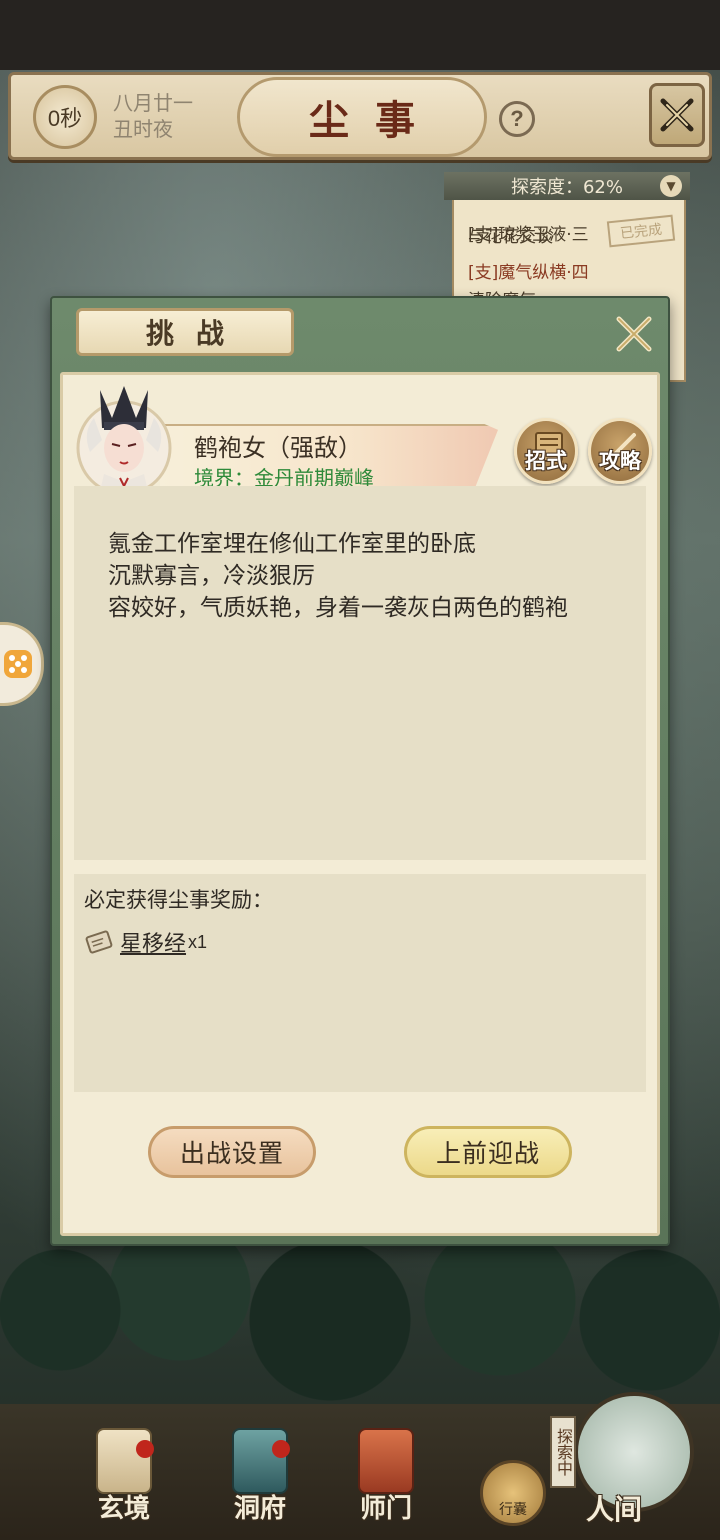 The height and width of the screenshot is (1540, 720). I want to click on page-title-text: 尘事, so click(375, 120).